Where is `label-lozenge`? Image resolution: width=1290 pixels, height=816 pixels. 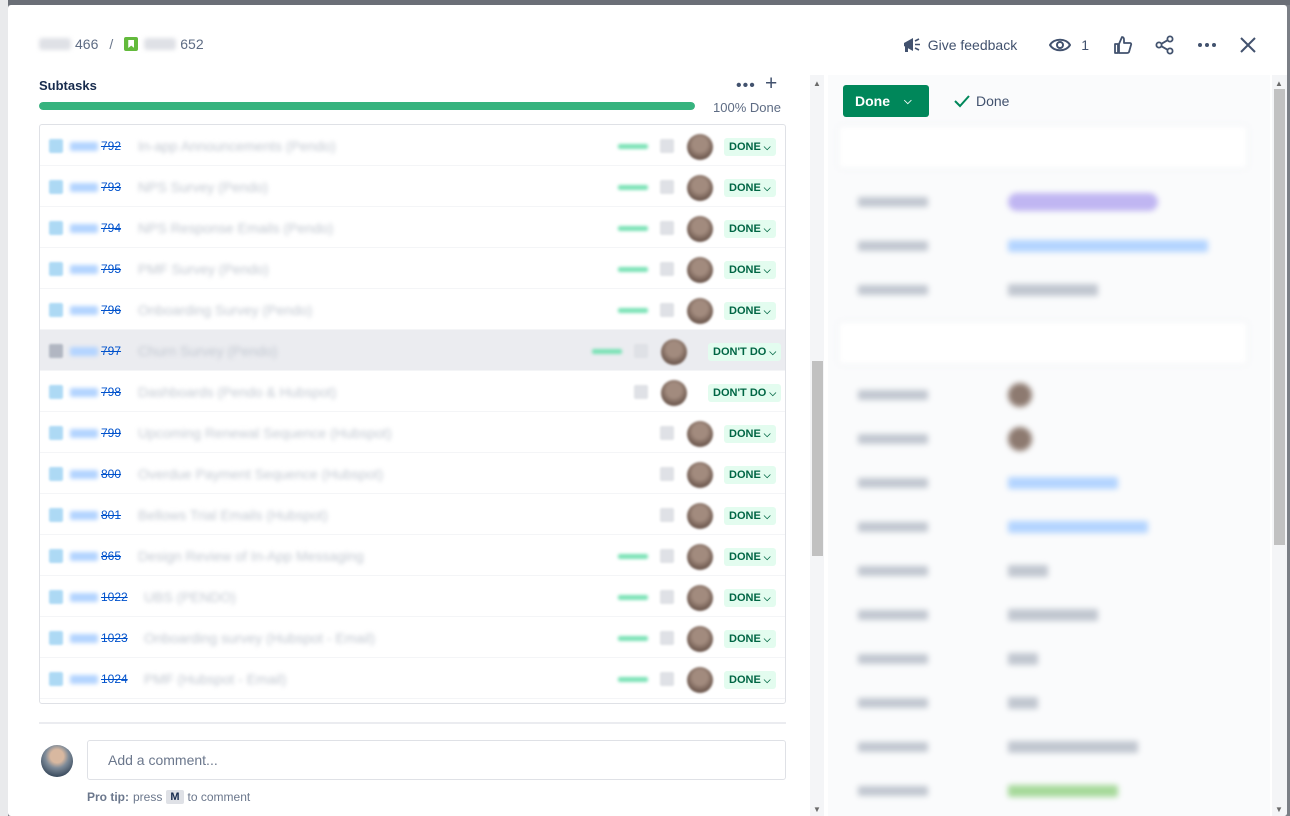 label-lozenge is located at coordinates (633, 556).